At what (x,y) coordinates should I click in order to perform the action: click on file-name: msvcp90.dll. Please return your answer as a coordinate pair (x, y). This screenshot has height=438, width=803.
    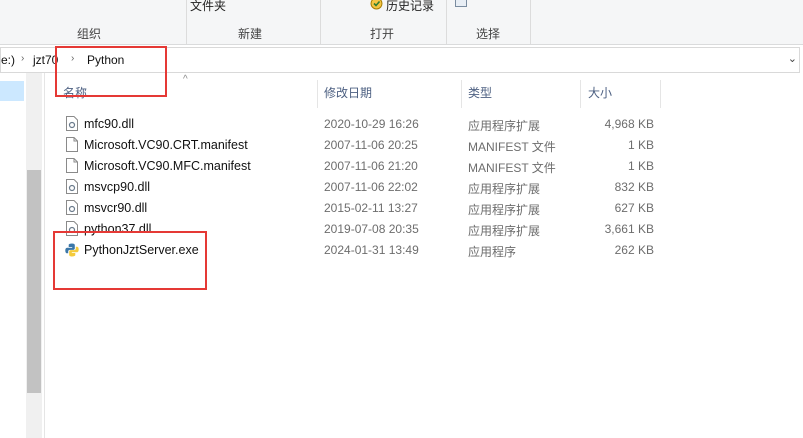
    Looking at the image, I should click on (117, 187).